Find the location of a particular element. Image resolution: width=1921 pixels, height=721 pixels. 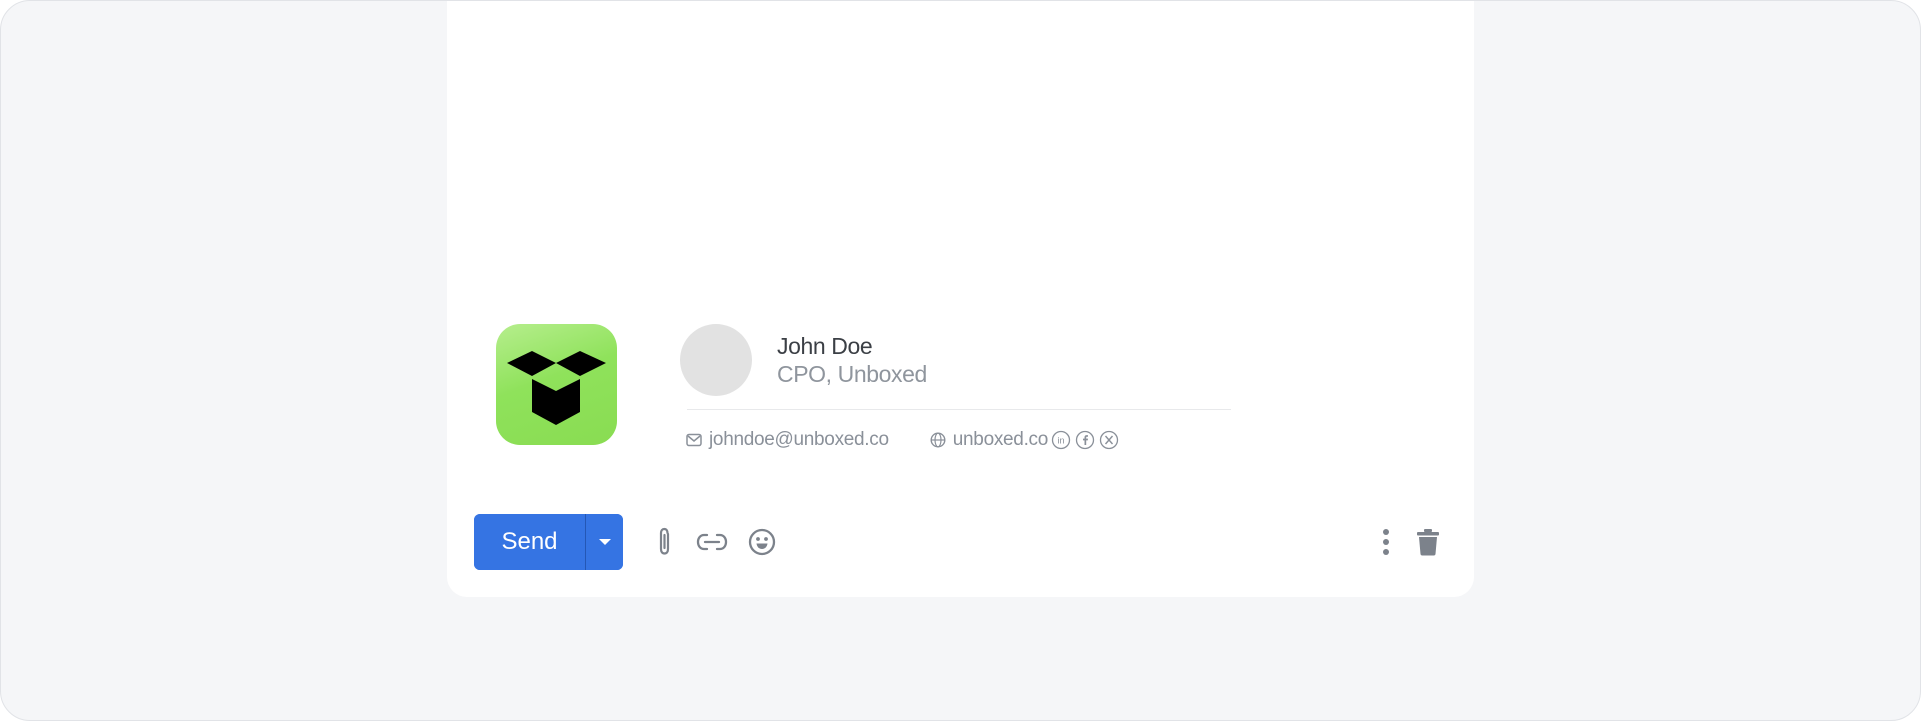

attach-button is located at coordinates (665, 542).